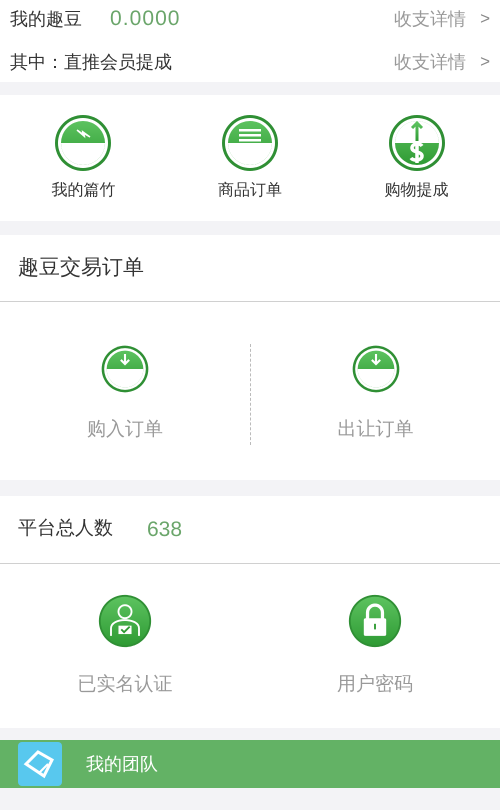 This screenshot has width=500, height=810. I want to click on balance-value: 0.0000, so click(145, 19).